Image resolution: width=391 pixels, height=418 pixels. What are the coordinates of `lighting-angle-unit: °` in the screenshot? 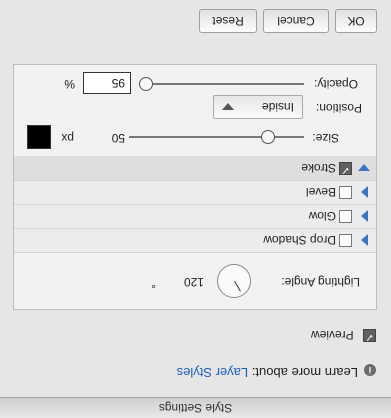 It's located at (153, 284).